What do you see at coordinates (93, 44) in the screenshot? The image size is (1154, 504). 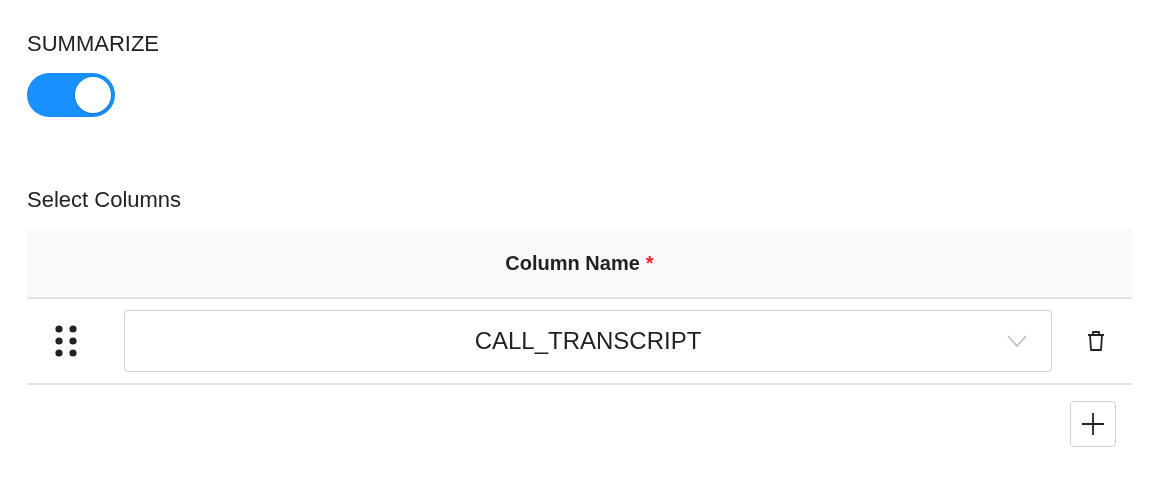 I see `section-label: SUMMARIZE` at bounding box center [93, 44].